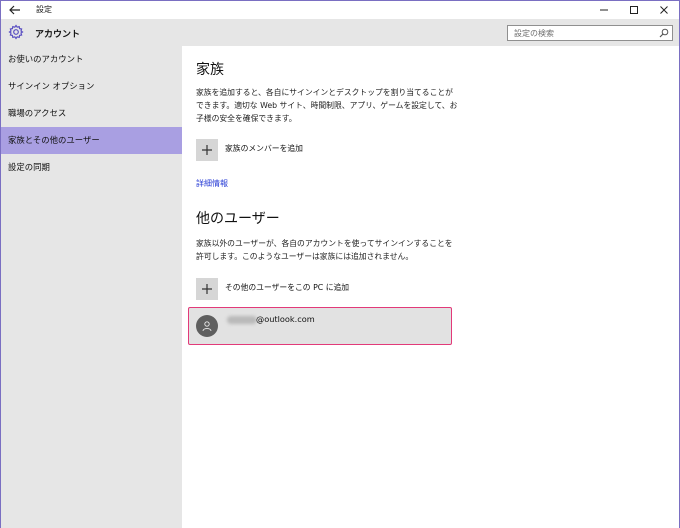 This screenshot has width=680, height=528. I want to click on user-account-item: @outlook.com, so click(320, 326).